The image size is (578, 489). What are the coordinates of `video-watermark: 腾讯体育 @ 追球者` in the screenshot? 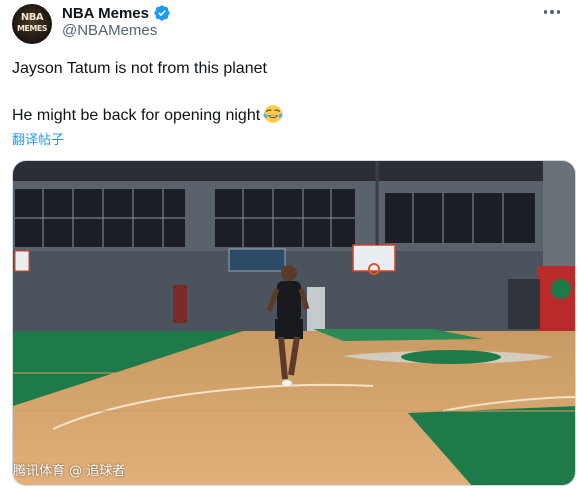 It's located at (69, 471).